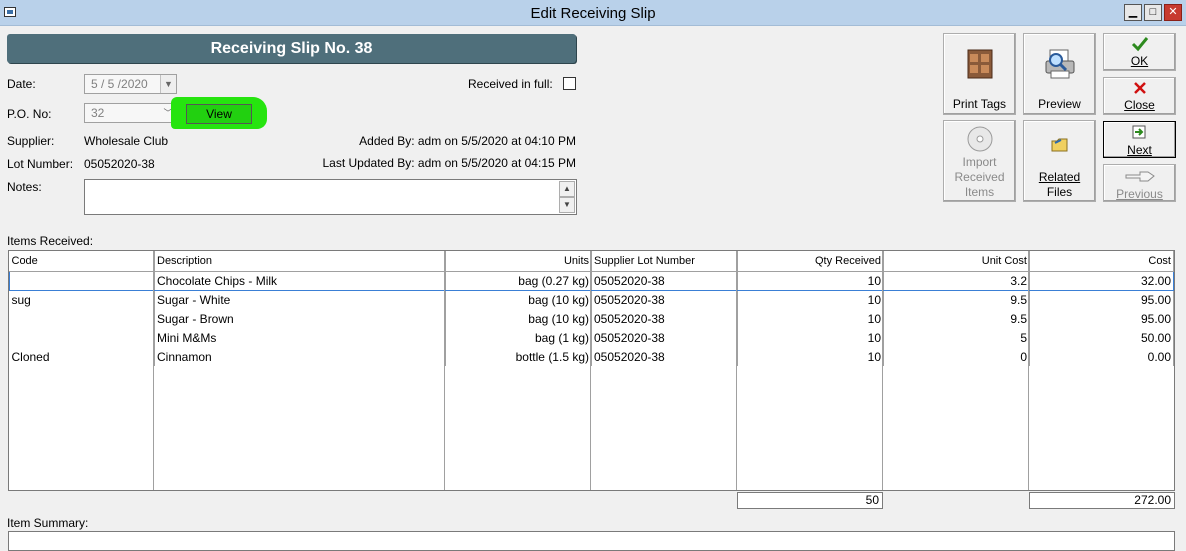  Describe the element at coordinates (956, 356) in the screenshot. I see `cell-unit-cost: 0` at that location.